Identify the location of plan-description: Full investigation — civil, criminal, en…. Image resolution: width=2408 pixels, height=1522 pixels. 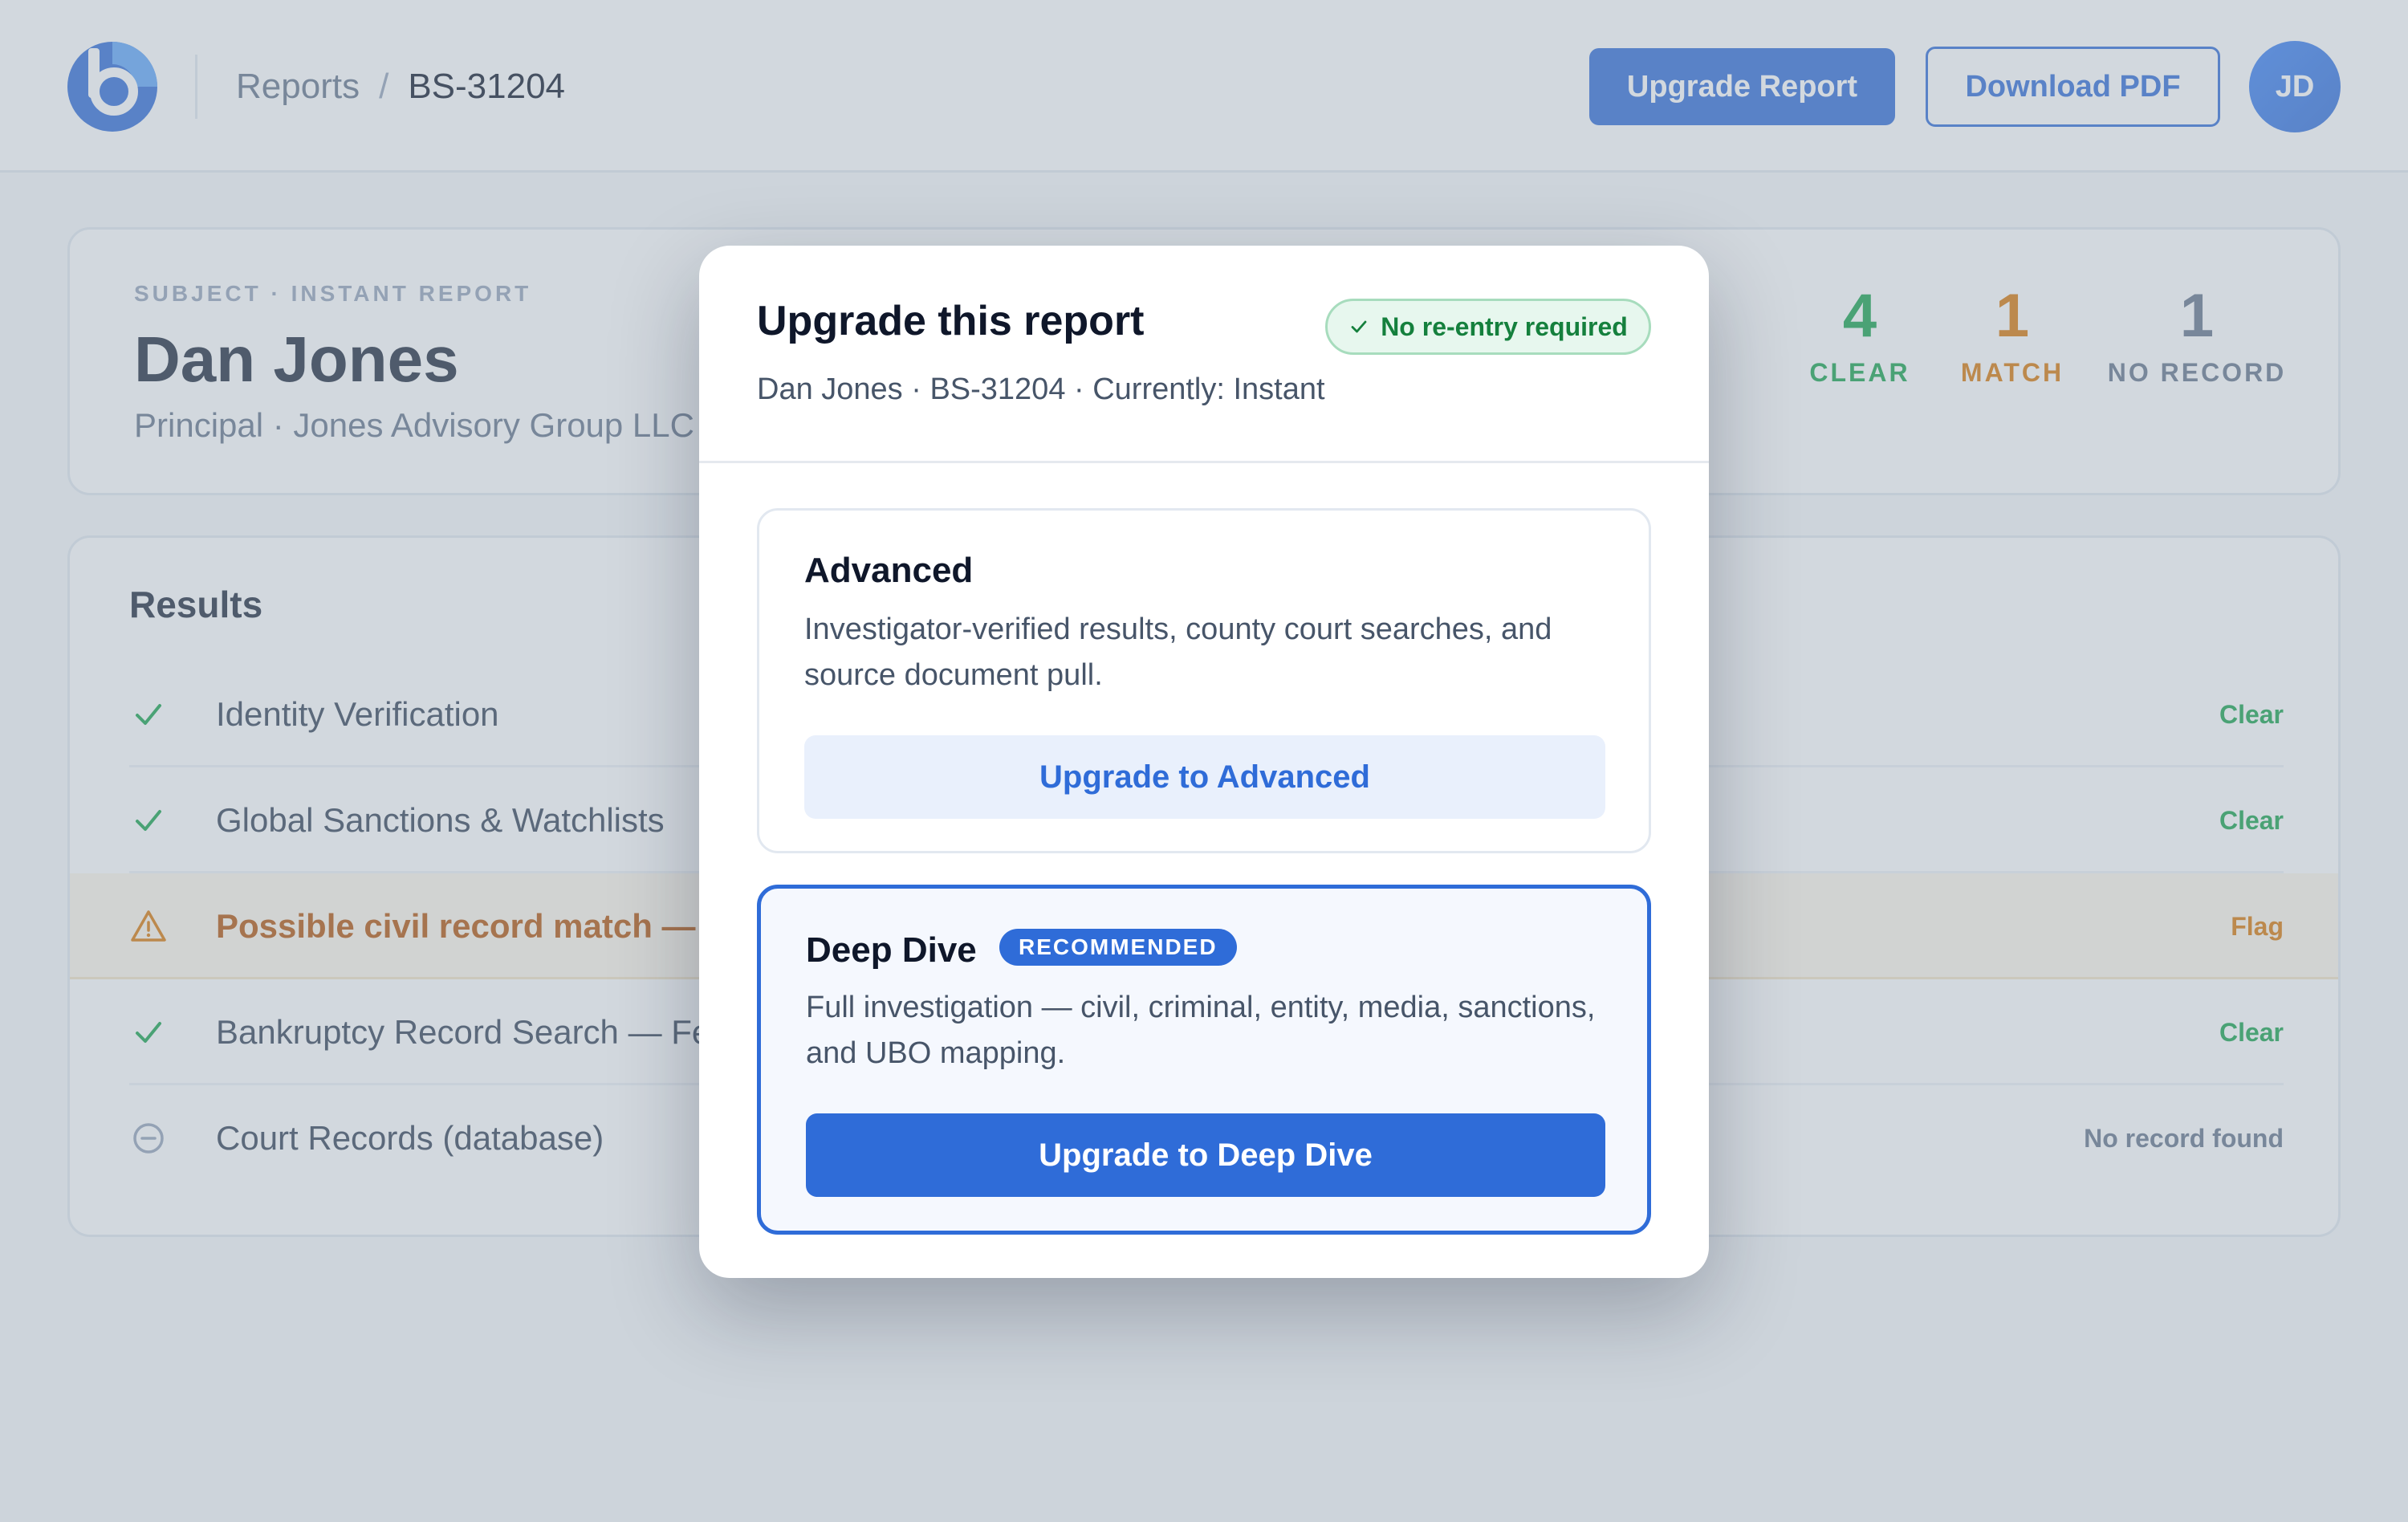
(1201, 1030).